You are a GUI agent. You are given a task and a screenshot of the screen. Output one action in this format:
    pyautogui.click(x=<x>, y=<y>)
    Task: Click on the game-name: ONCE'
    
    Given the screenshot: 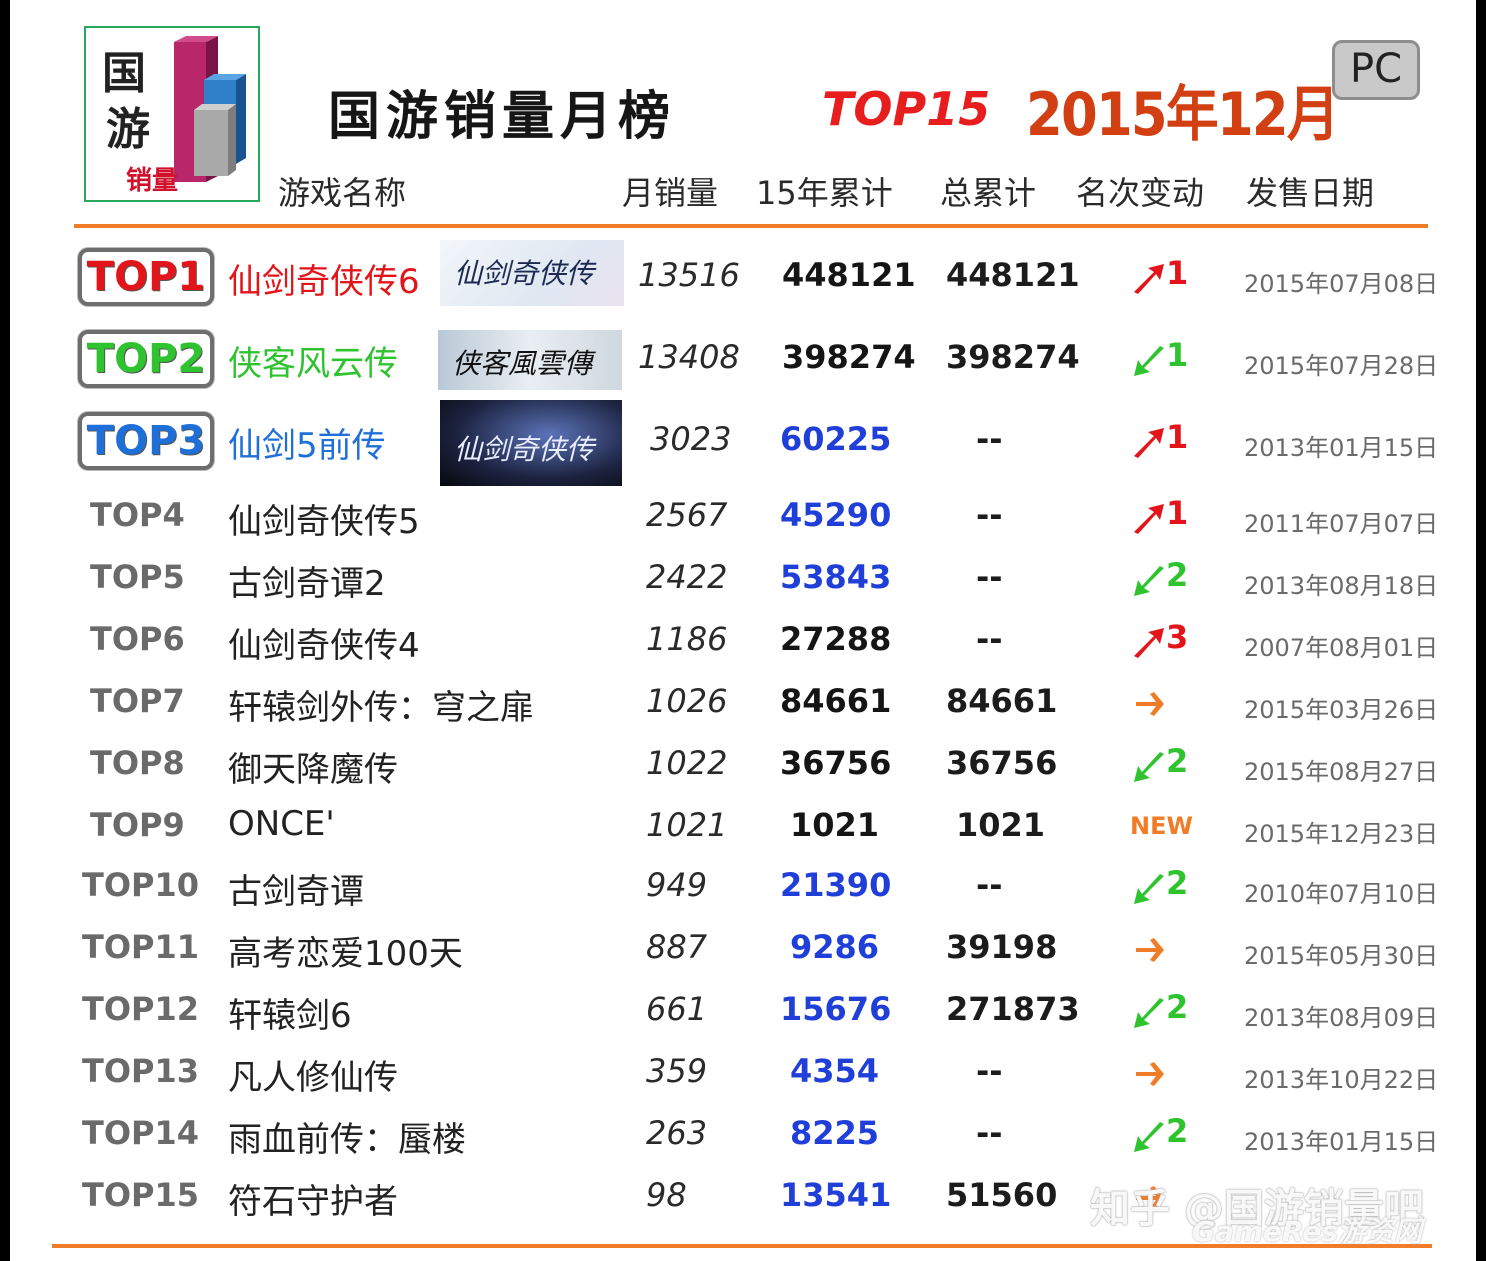 What is the action you would take?
    pyautogui.click(x=281, y=824)
    